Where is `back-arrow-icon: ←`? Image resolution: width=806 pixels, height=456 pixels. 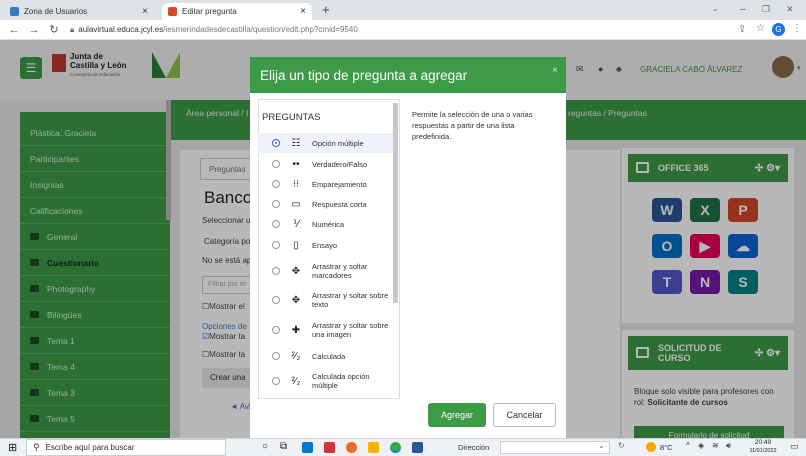
back-arrow-icon: ← is located at coordinates (14, 30).